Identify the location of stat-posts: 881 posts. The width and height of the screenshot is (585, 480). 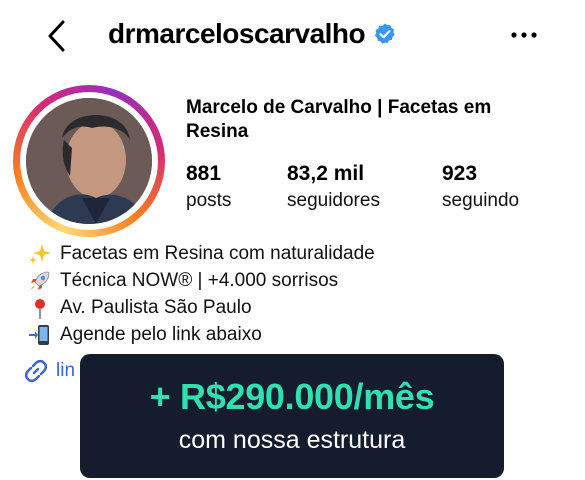
(208, 187).